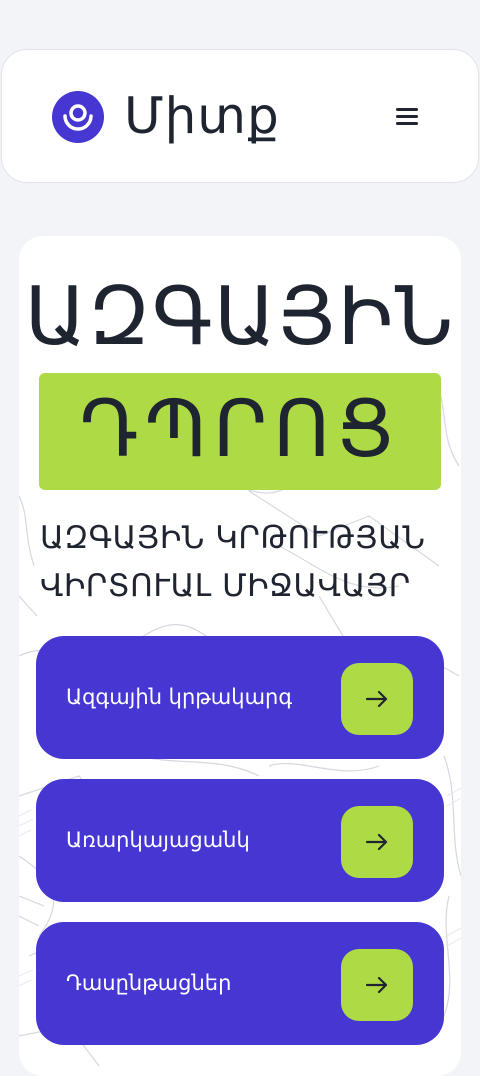  What do you see at coordinates (179, 697) in the screenshot?
I see `button-label: Ազգային կրթակարգ` at bounding box center [179, 697].